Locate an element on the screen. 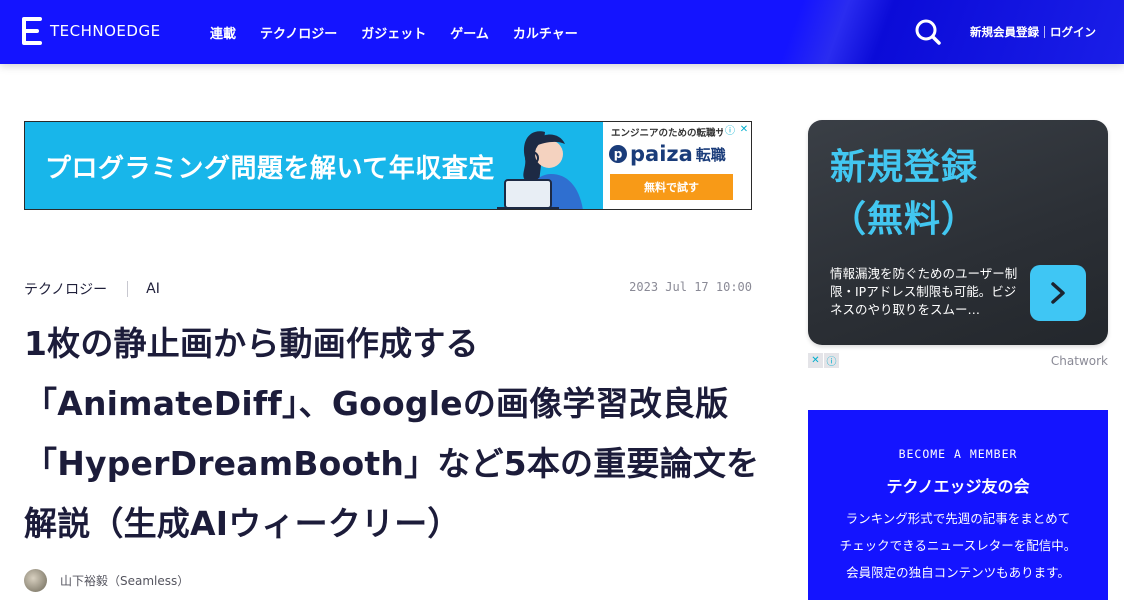 Image resolution: width=1124 pixels, height=600 pixels. article-category-link: テクノロジー is located at coordinates (65, 289).